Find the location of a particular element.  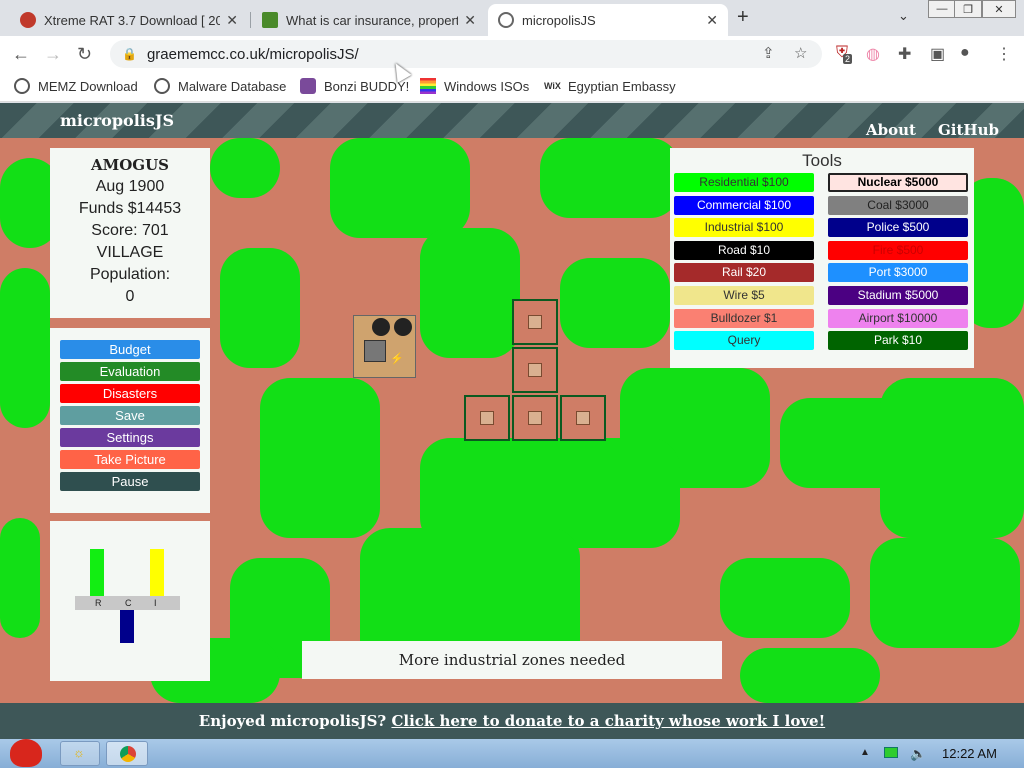

side-panel-icon: ▣ is located at coordinates (937, 54).